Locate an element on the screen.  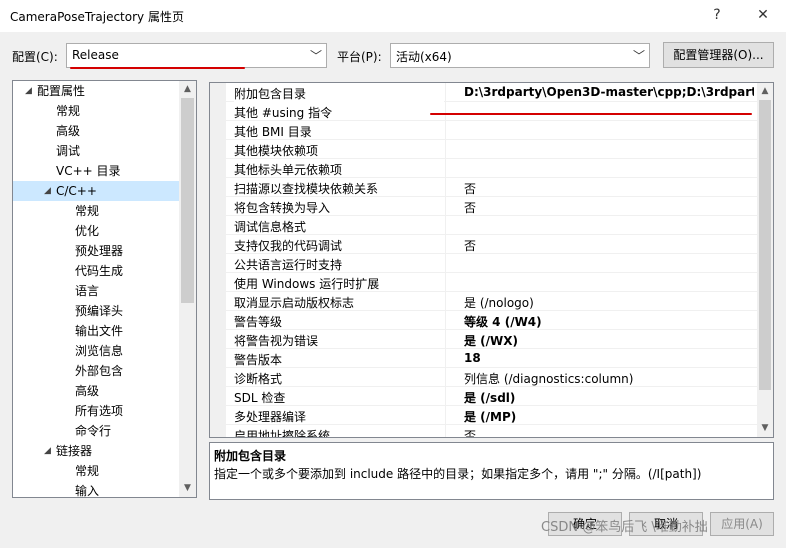
property-value: 是 (/sdl) is located at coordinates (609, 397).